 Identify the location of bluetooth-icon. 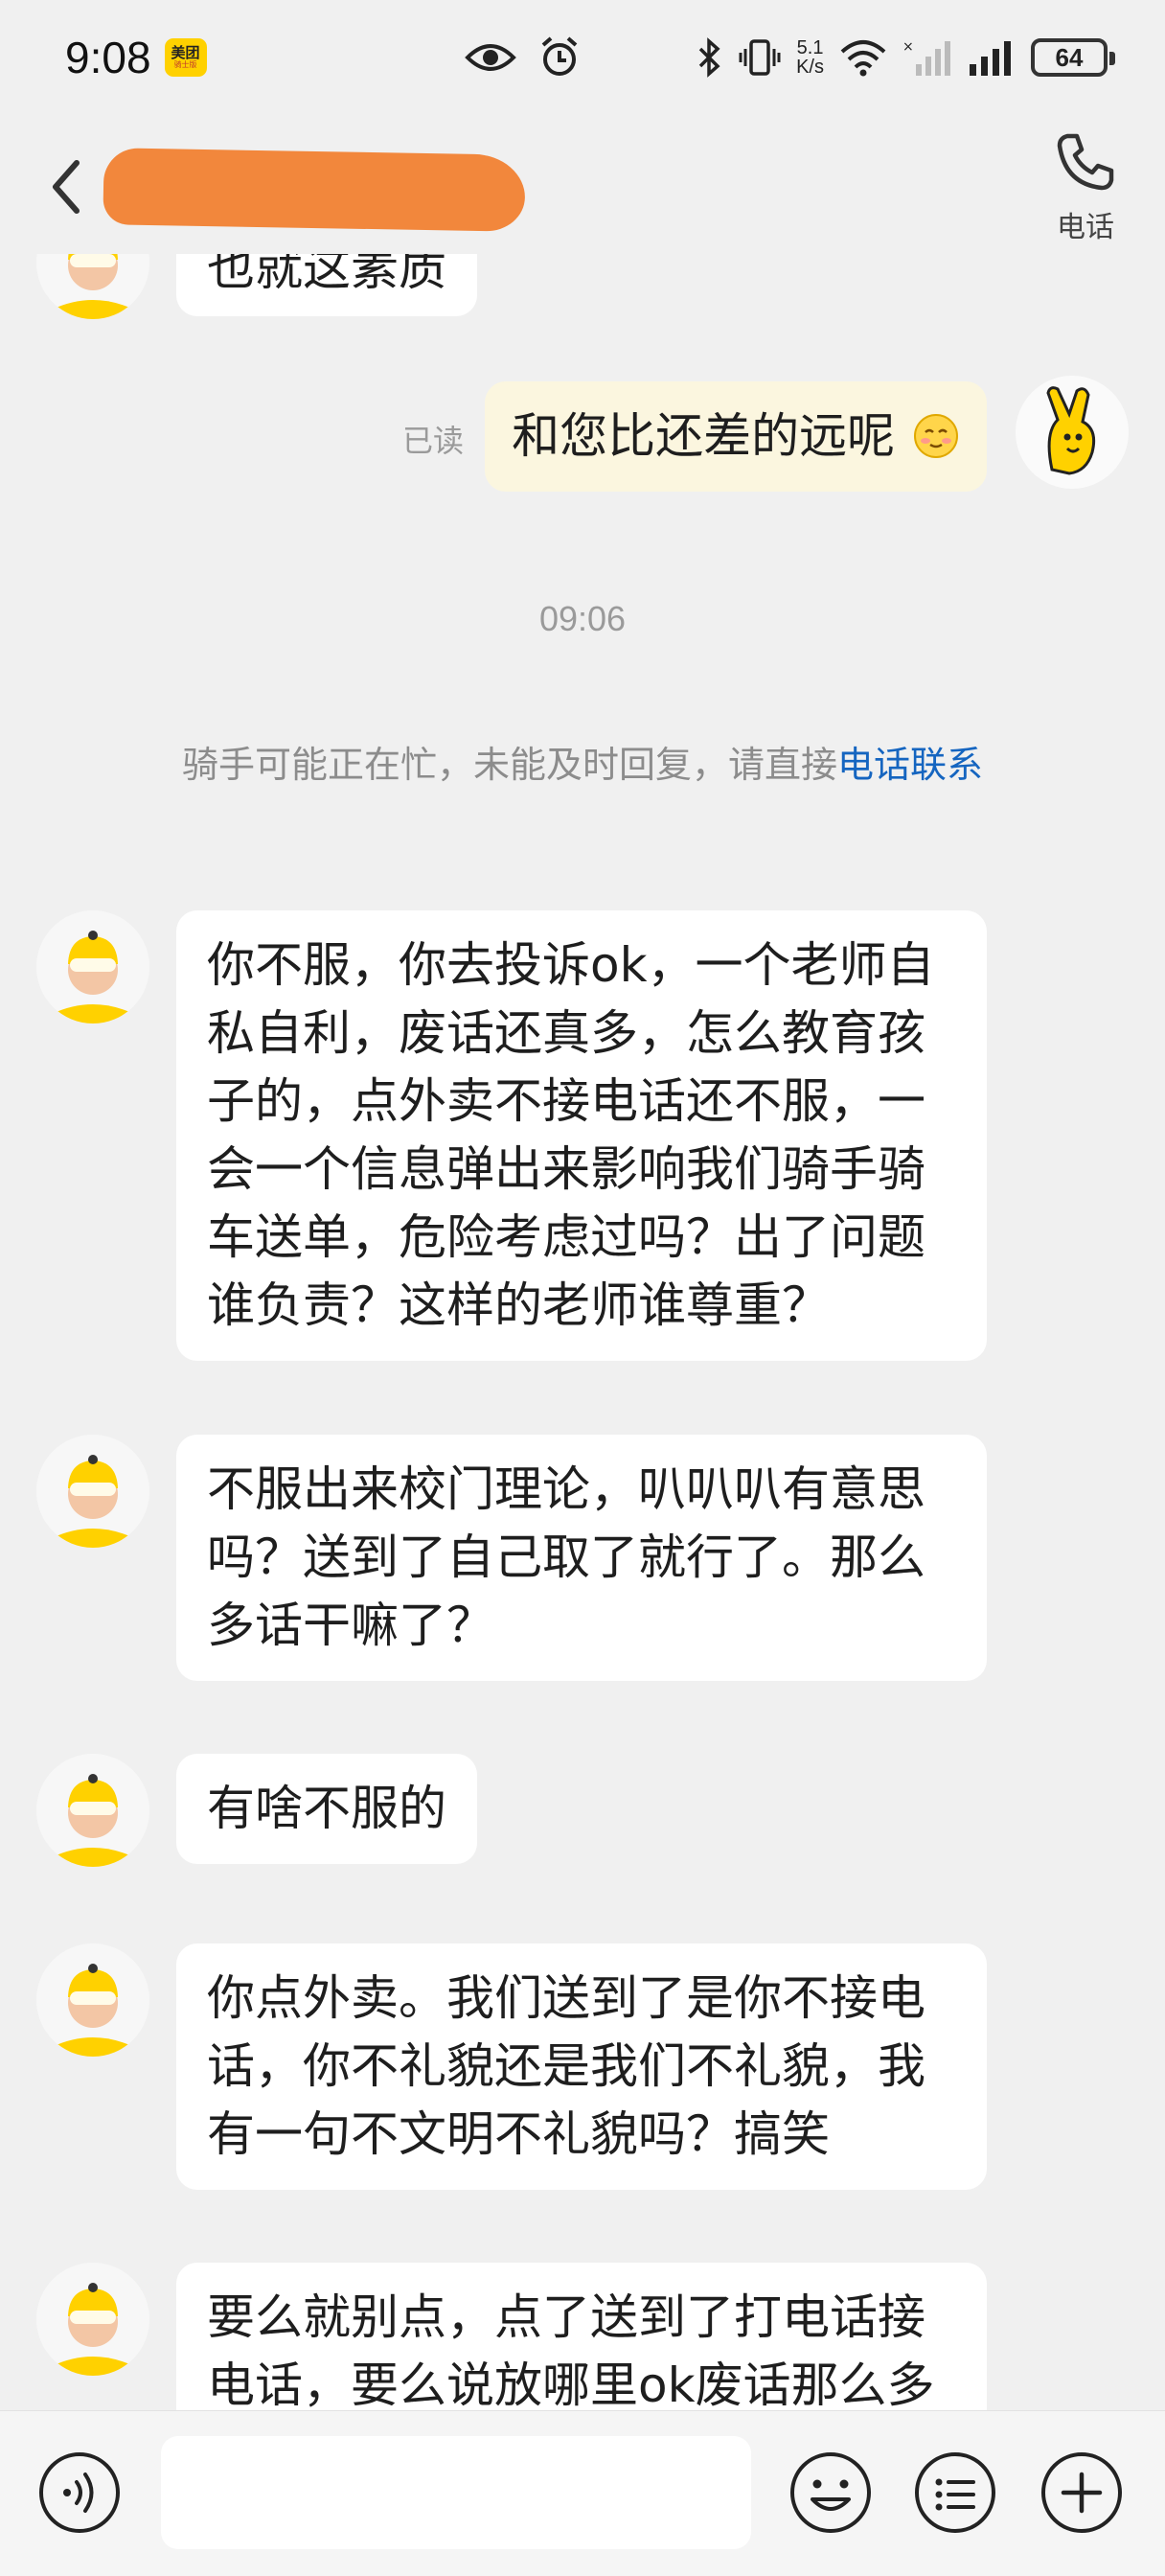
(709, 57).